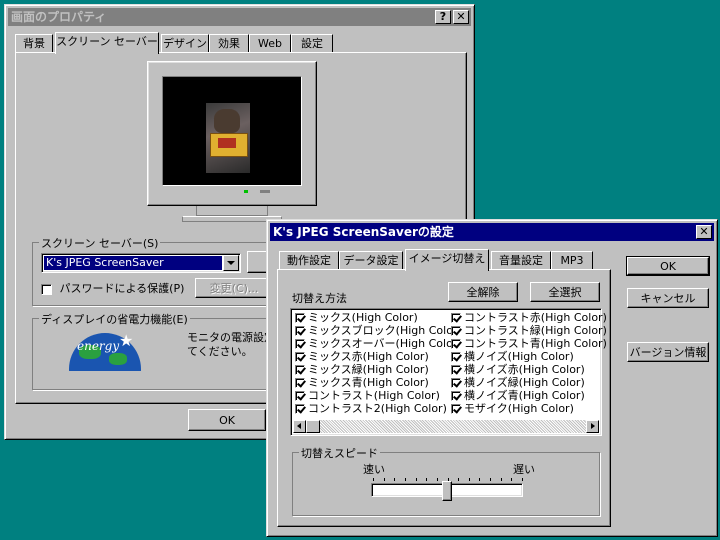  What do you see at coordinates (446, 426) in the screenshot?
I see `effects-hscrollbar` at bounding box center [446, 426].